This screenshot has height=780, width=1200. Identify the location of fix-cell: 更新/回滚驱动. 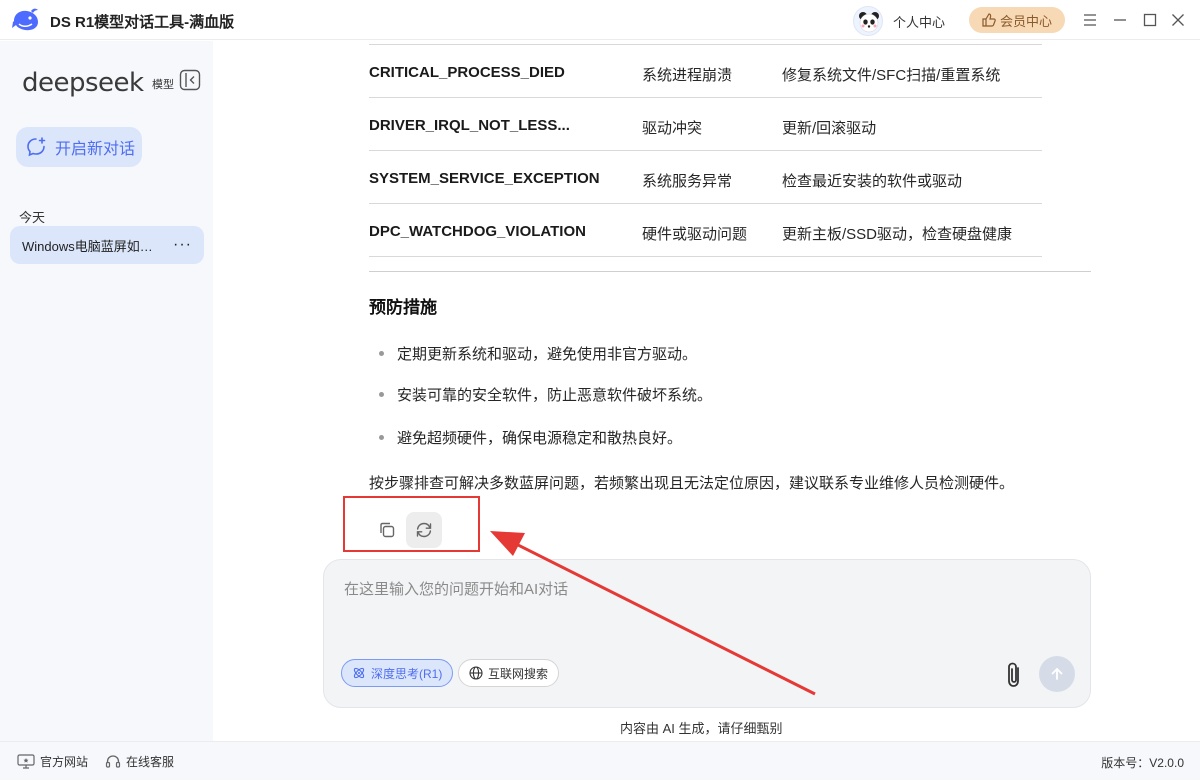
(829, 128).